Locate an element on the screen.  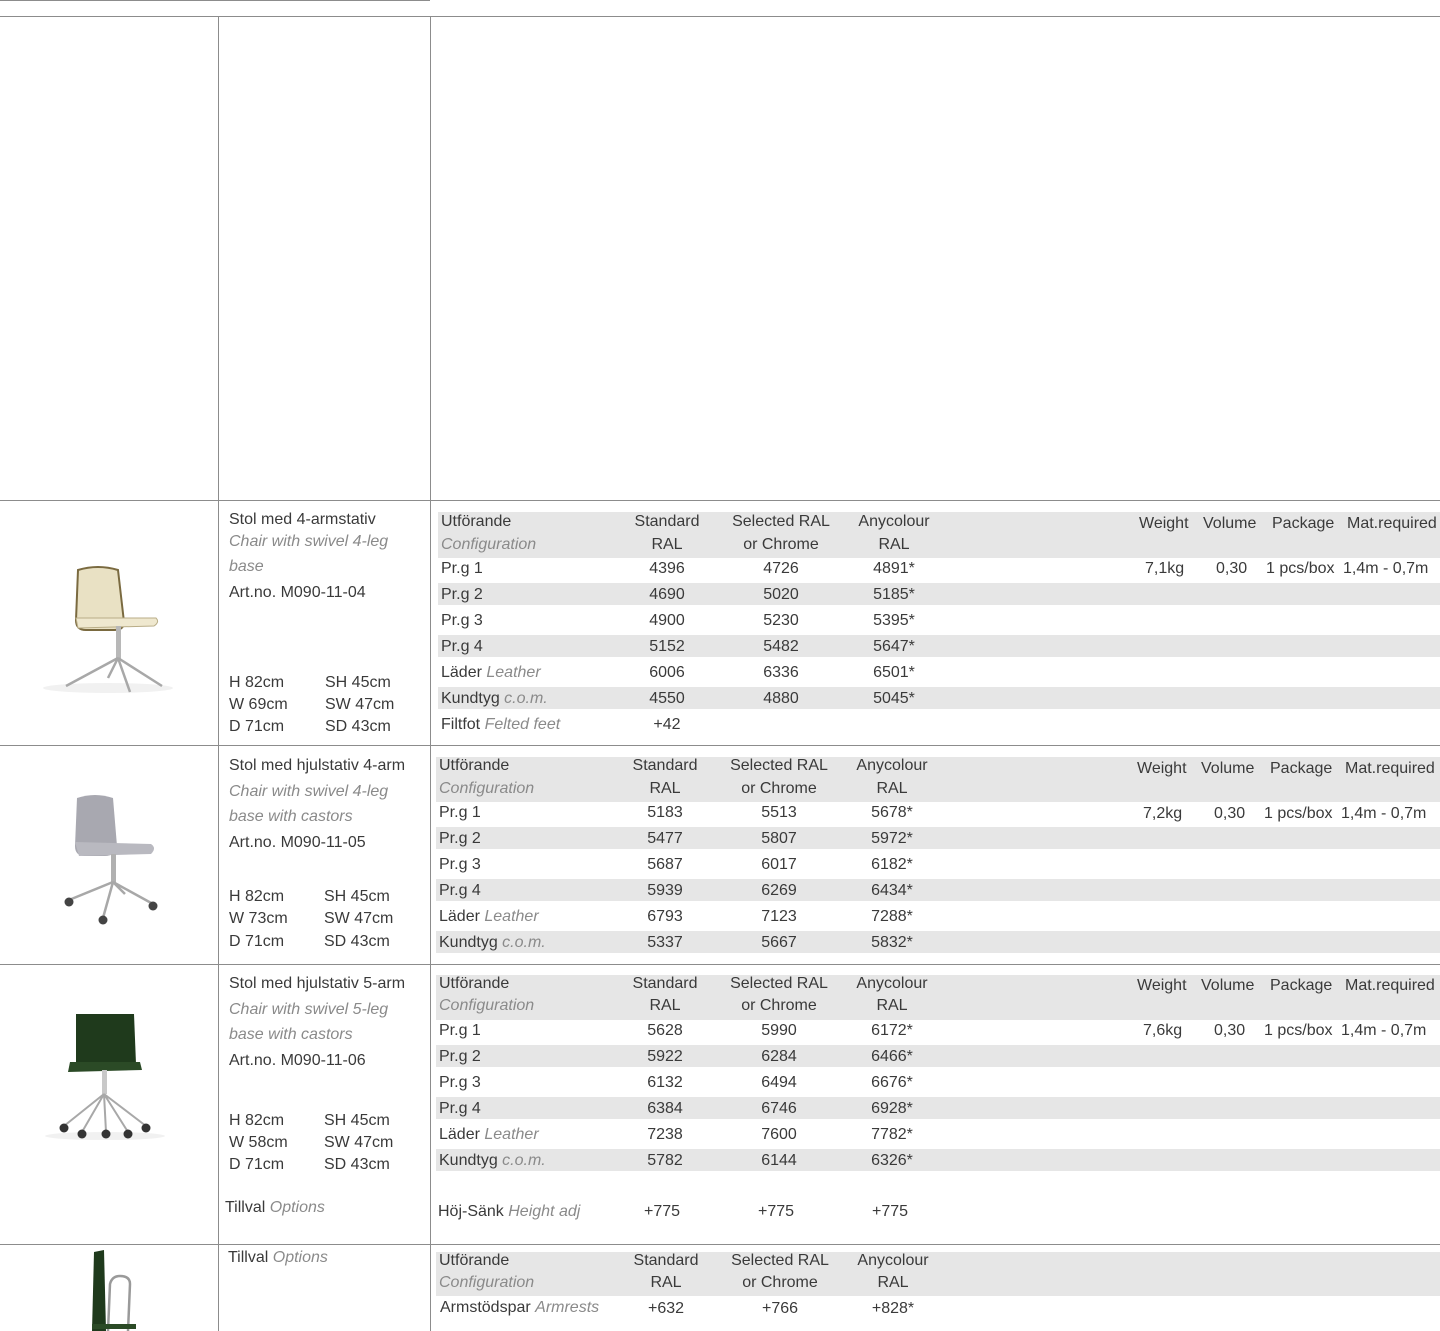
anycolour-value: 6182* is located at coordinates (892, 864).